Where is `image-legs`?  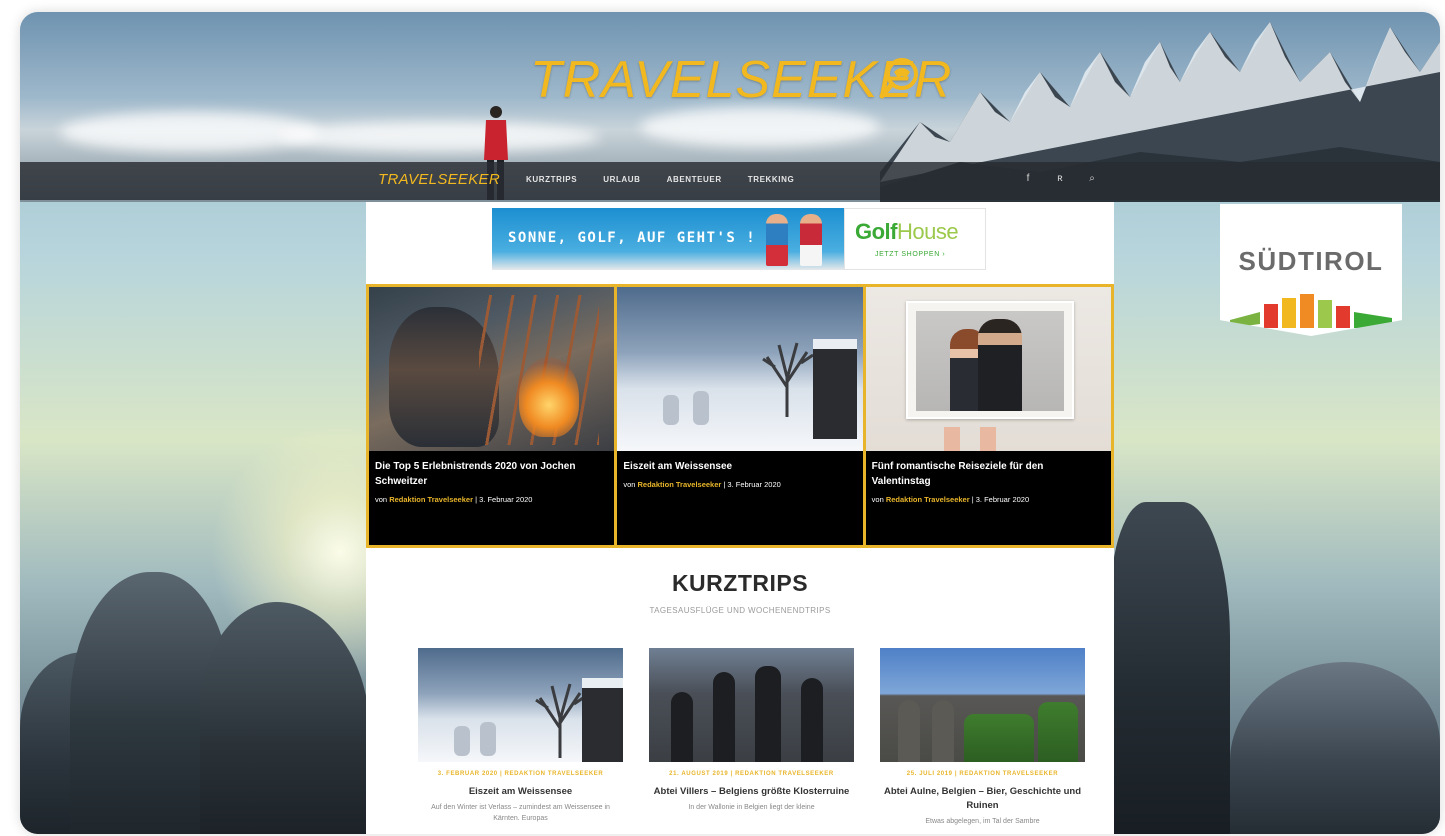
image-legs is located at coordinates (983, 439).